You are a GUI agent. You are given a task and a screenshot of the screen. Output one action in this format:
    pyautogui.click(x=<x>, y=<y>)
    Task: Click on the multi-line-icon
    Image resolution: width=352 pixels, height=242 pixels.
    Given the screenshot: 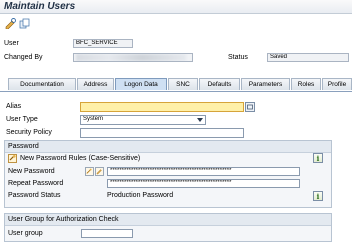 What is the action you would take?
    pyautogui.click(x=250, y=107)
    